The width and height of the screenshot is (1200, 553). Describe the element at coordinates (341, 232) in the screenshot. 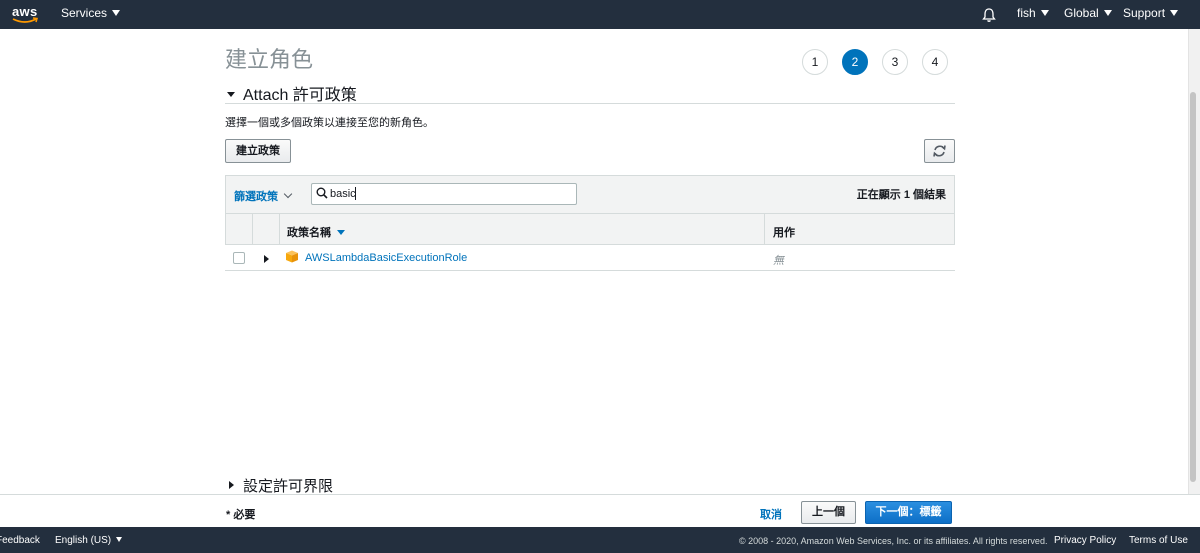

I see `sort-descending-icon` at that location.